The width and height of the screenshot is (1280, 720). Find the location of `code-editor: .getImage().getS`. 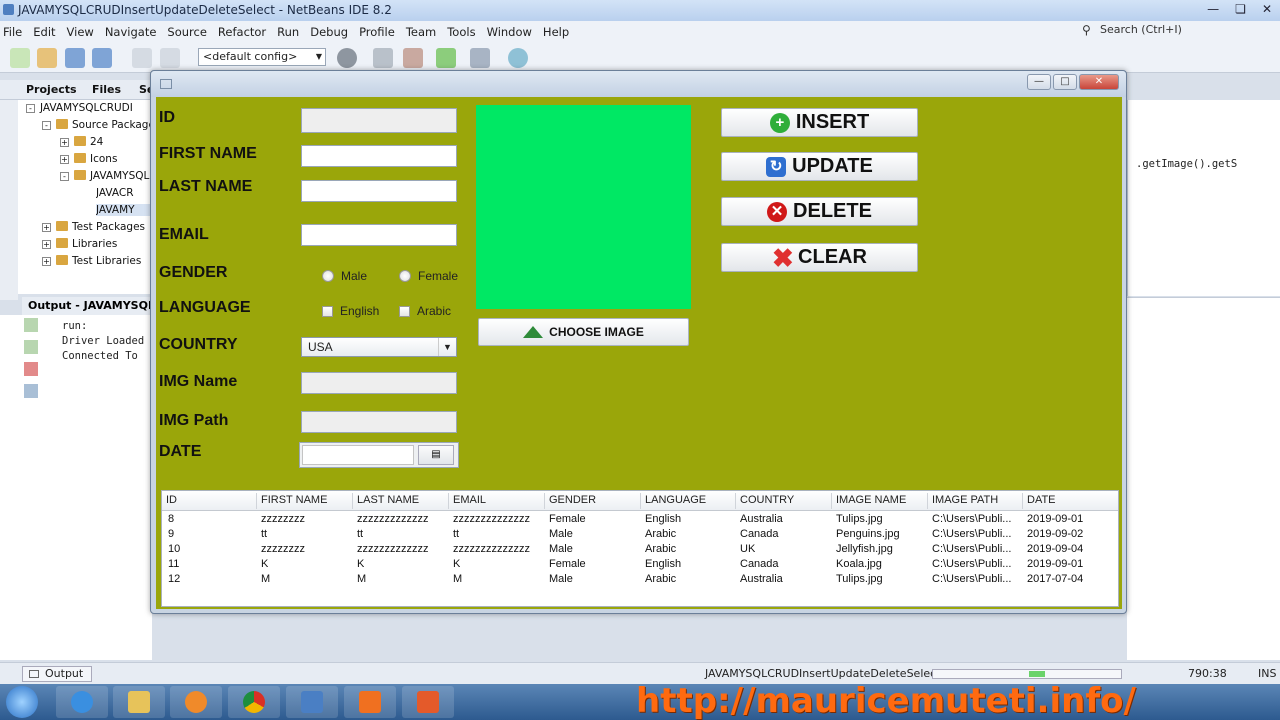

code-editor: .getImage().getS is located at coordinates (1203, 198).